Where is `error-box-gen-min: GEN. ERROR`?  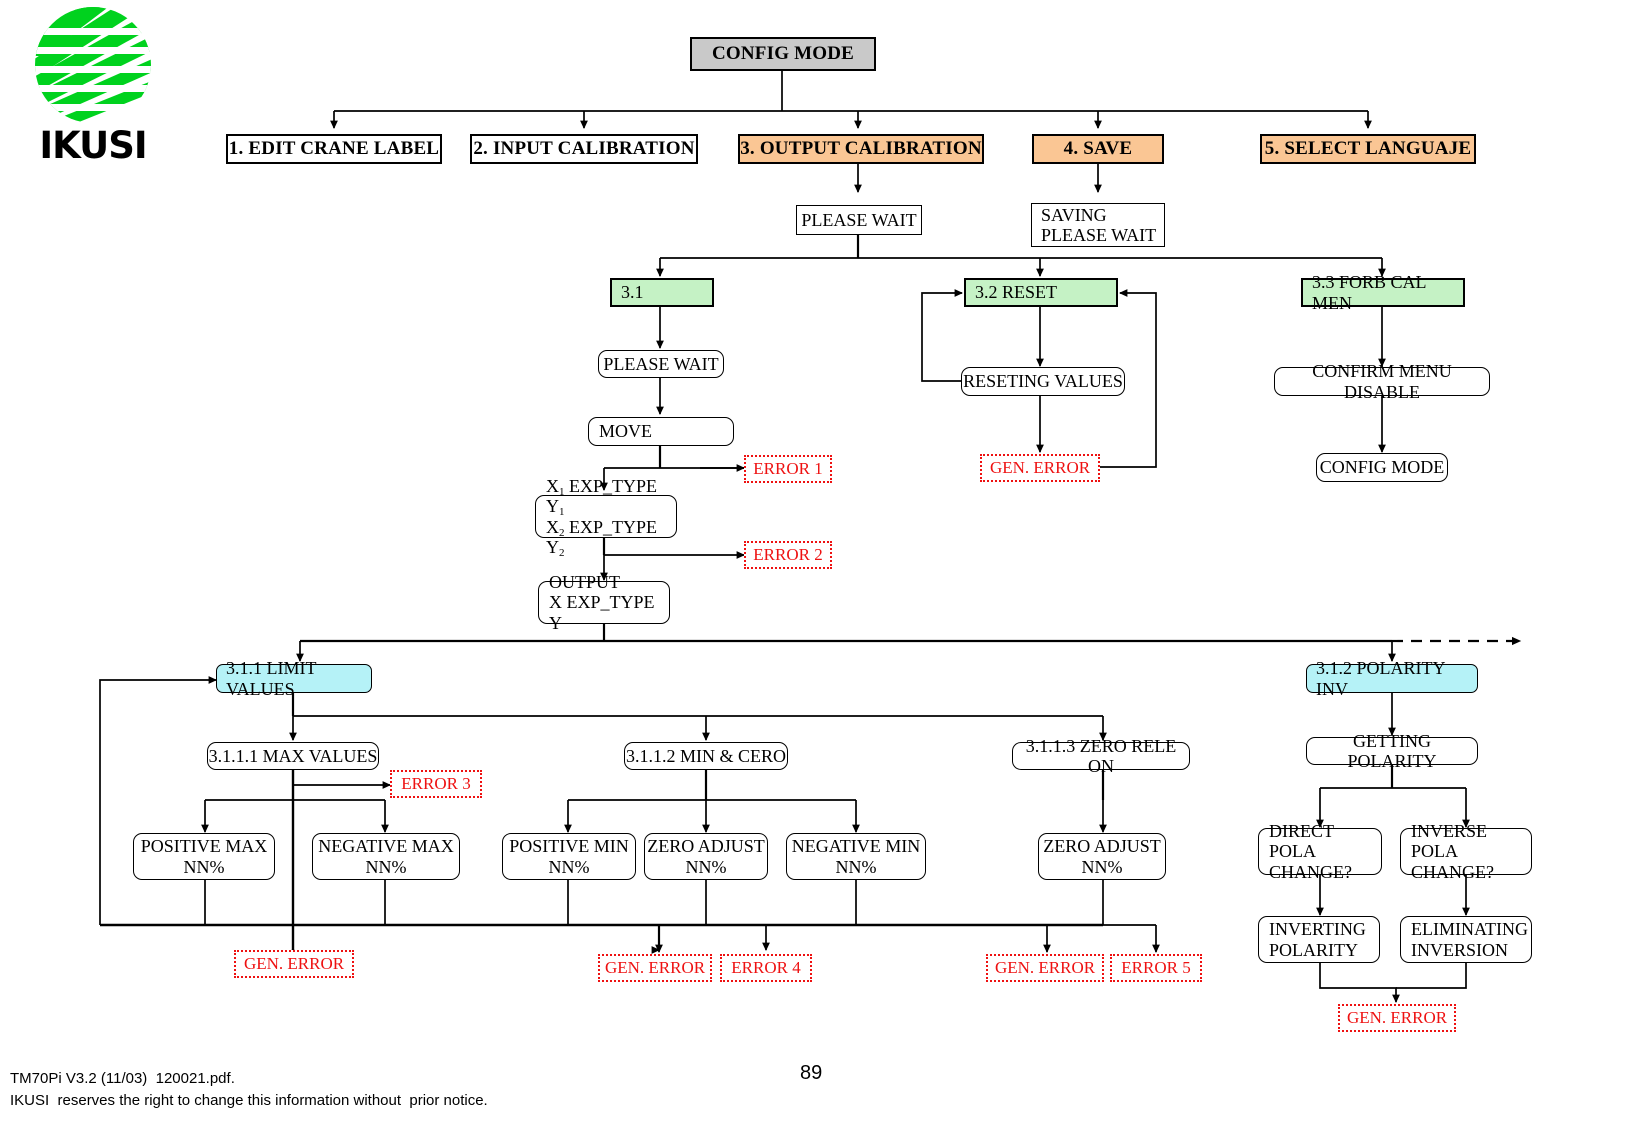 error-box-gen-min: GEN. ERROR is located at coordinates (655, 968).